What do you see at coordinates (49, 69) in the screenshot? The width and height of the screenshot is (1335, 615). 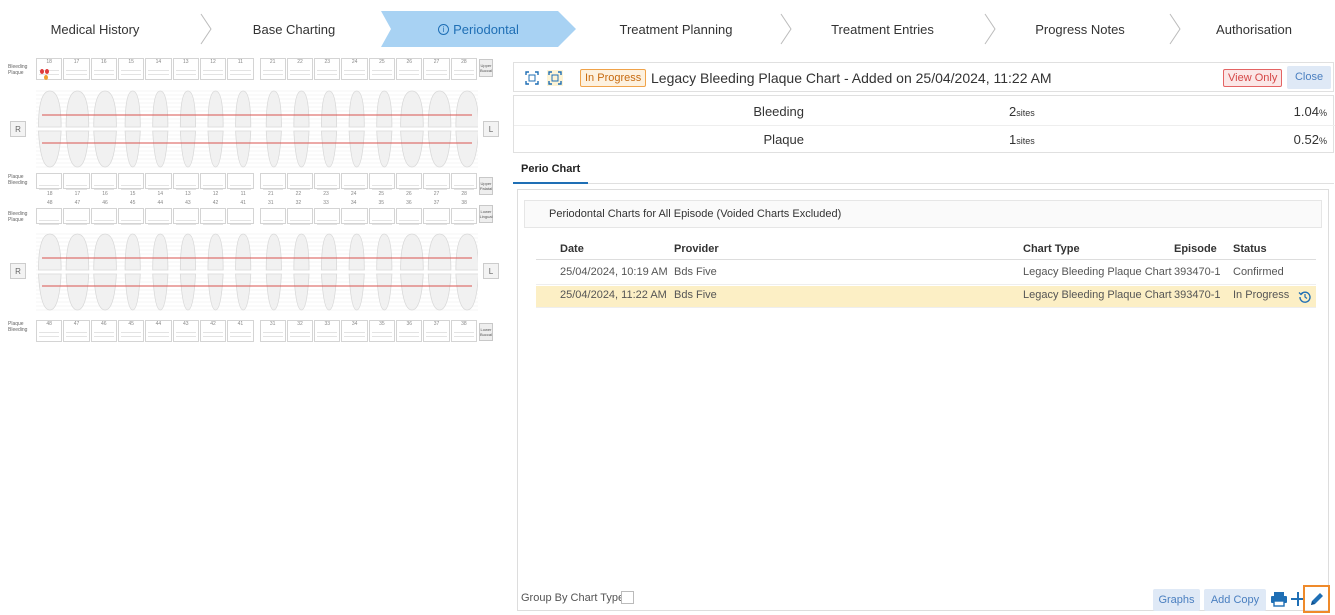 I see `tooth-site-cell: 18` at bounding box center [49, 69].